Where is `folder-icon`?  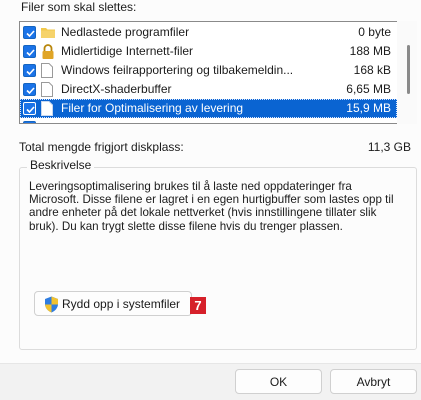 folder-icon is located at coordinates (48, 32).